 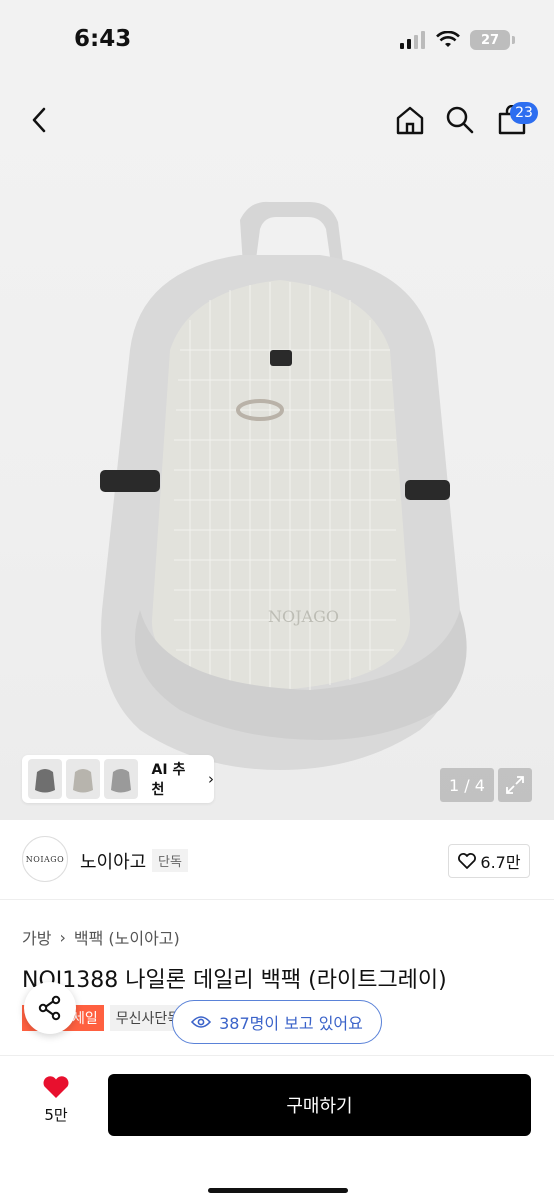 I want to click on breadcrumb: 가방 › 백팩 (노이아고), so click(x=101, y=937).